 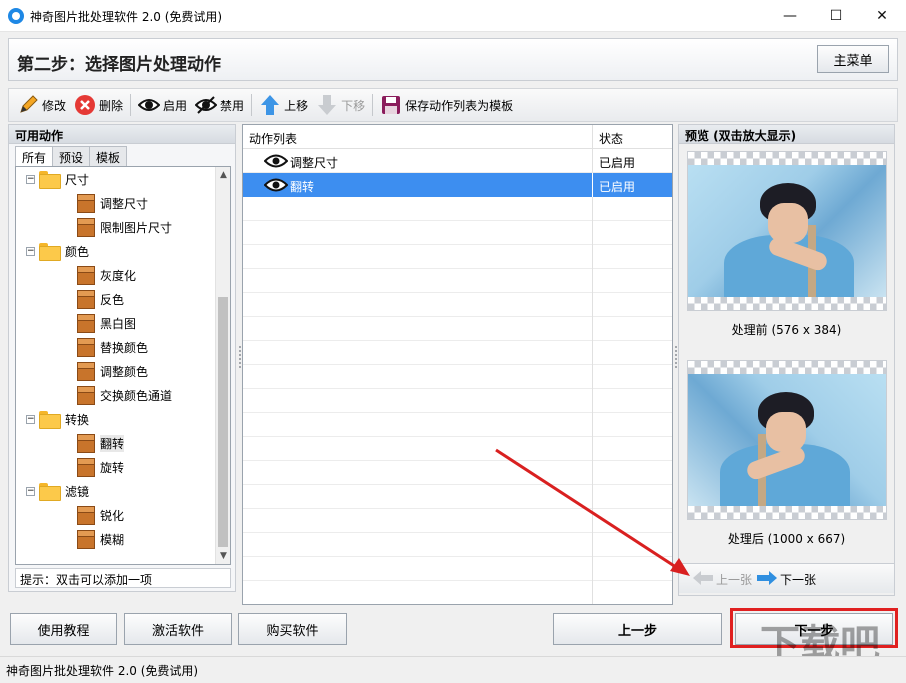 What do you see at coordinates (327, 105) in the screenshot?
I see `arrow-down-icon` at bounding box center [327, 105].